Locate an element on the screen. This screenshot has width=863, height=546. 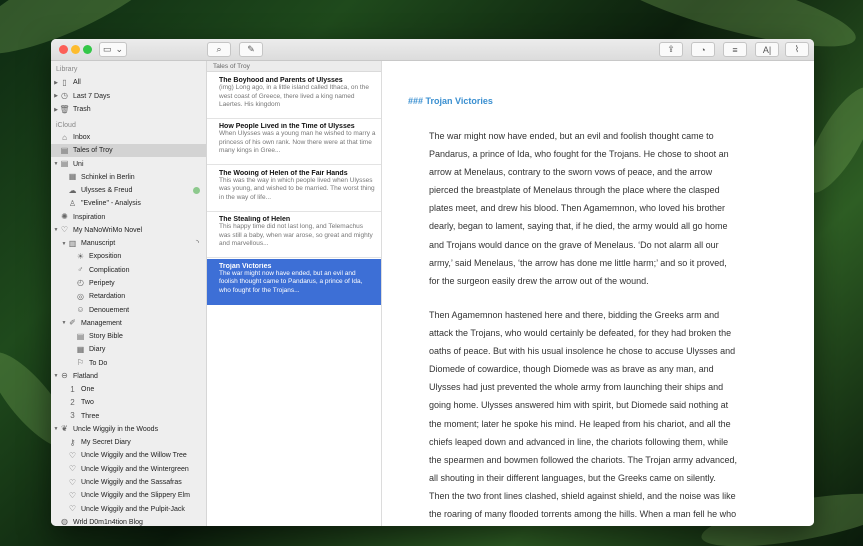
minimize-button is located at coordinates (75, 49).